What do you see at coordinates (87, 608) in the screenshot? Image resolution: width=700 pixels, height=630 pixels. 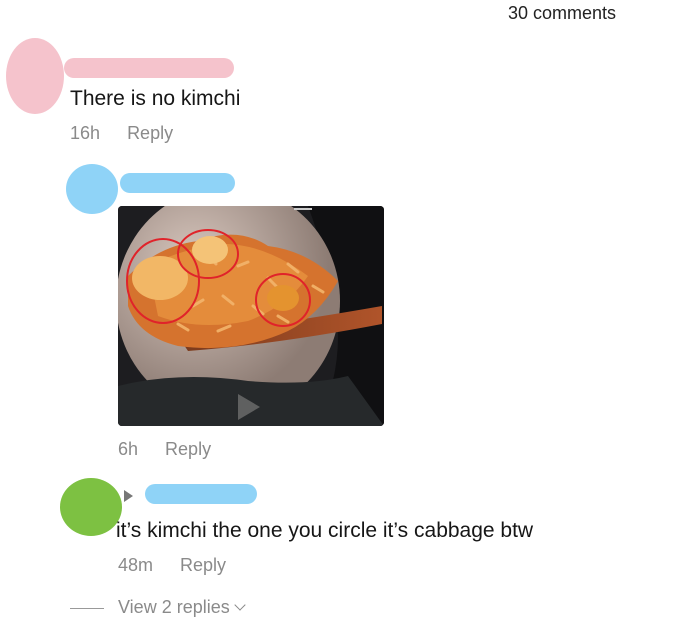 I see `replies-divider` at bounding box center [87, 608].